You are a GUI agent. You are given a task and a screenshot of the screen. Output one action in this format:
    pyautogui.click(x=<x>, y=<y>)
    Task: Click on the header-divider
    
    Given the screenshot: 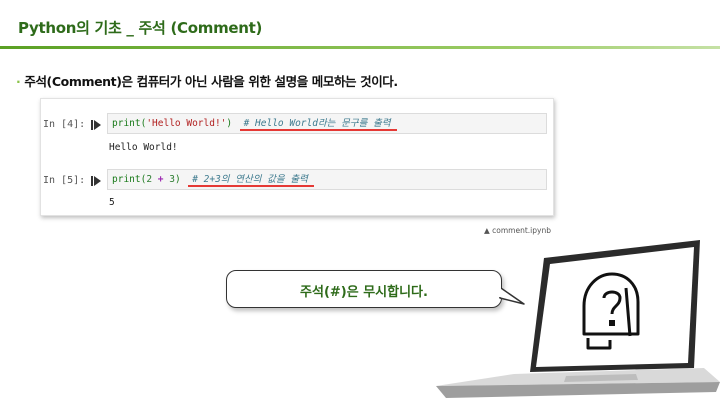 What is the action you would take?
    pyautogui.click(x=360, y=47)
    